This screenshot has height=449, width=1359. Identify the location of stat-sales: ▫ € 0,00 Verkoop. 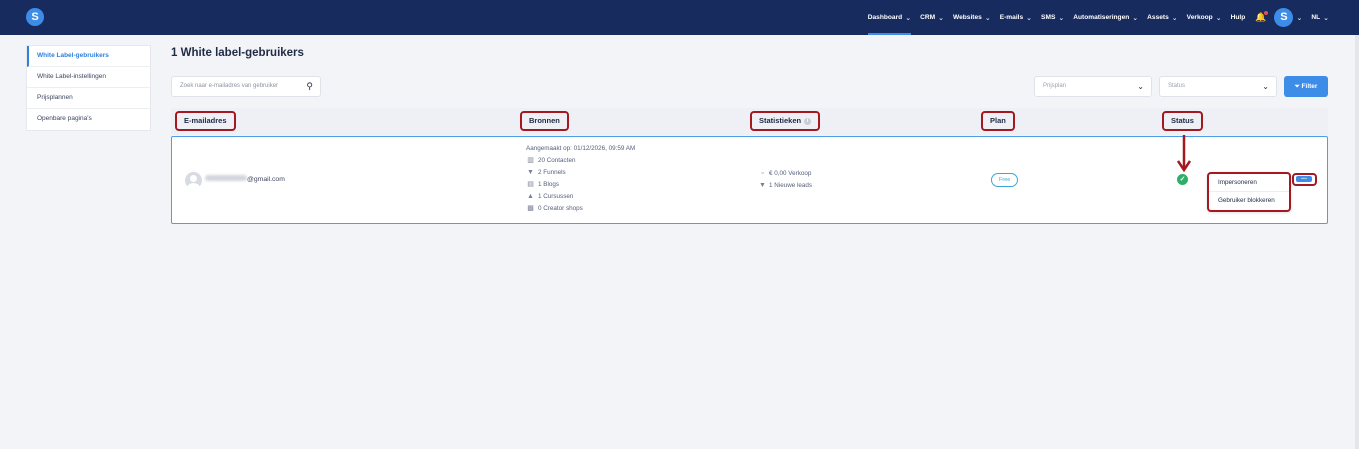
(785, 174).